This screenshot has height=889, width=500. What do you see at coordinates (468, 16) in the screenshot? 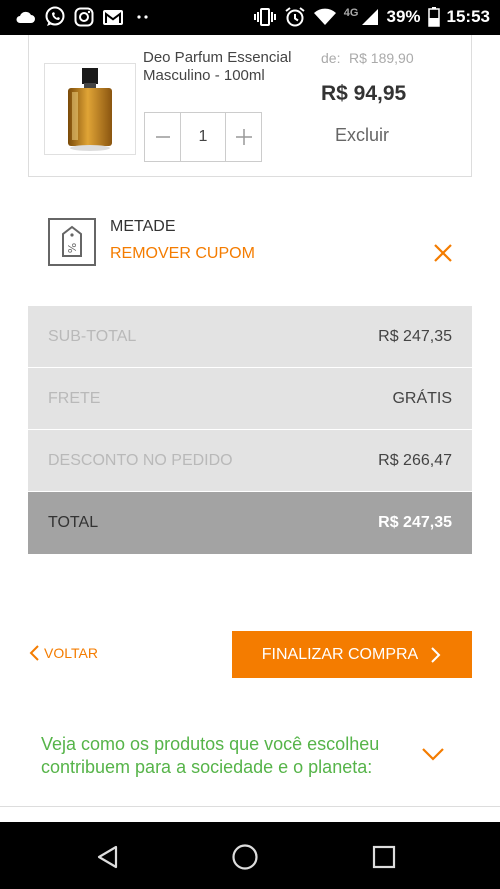
I see `clock-time: 15:53` at bounding box center [468, 16].